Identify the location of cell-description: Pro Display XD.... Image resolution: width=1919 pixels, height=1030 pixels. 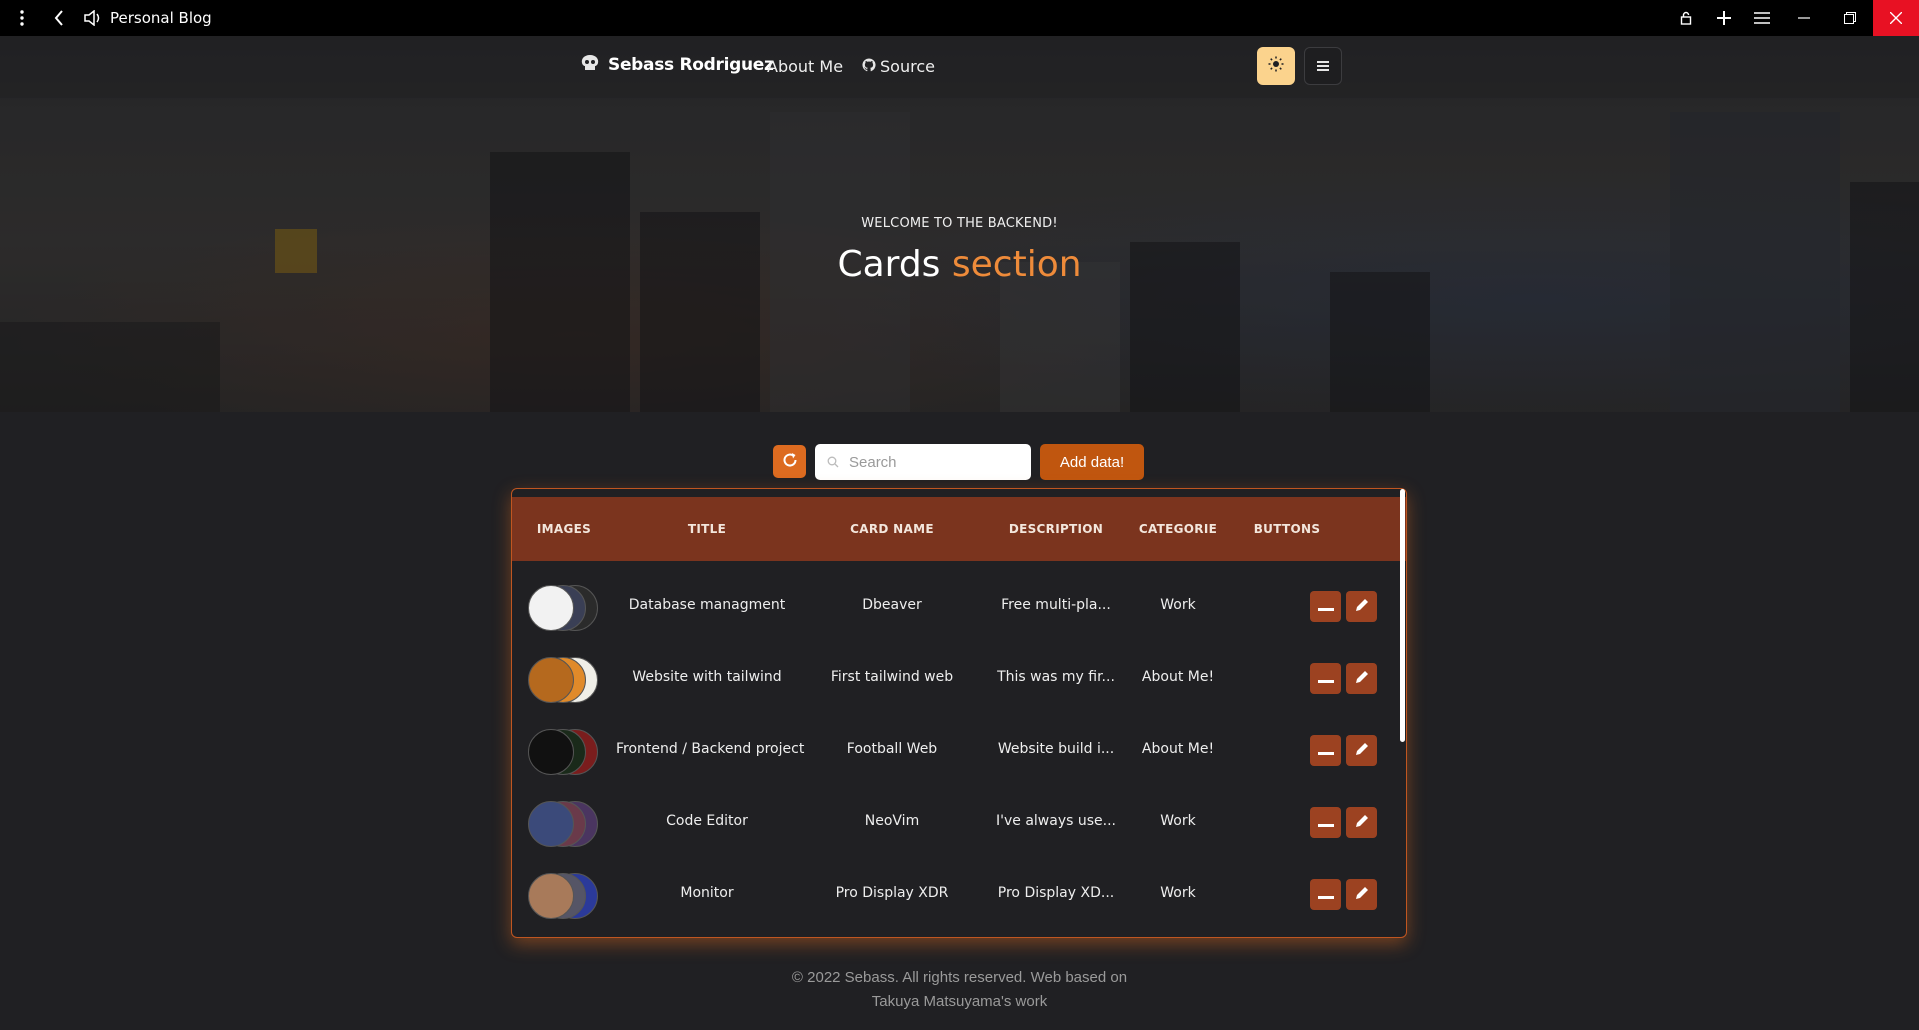
(1056, 893).